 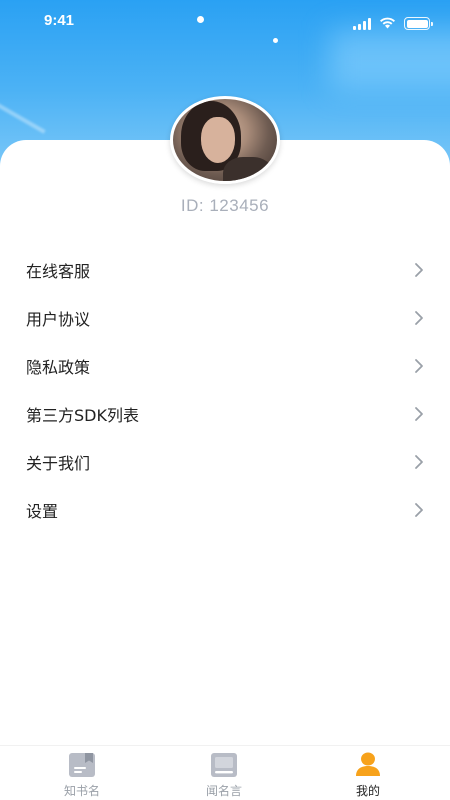 I want to click on tab-famous-quotes: 闻名言, so click(x=224, y=775).